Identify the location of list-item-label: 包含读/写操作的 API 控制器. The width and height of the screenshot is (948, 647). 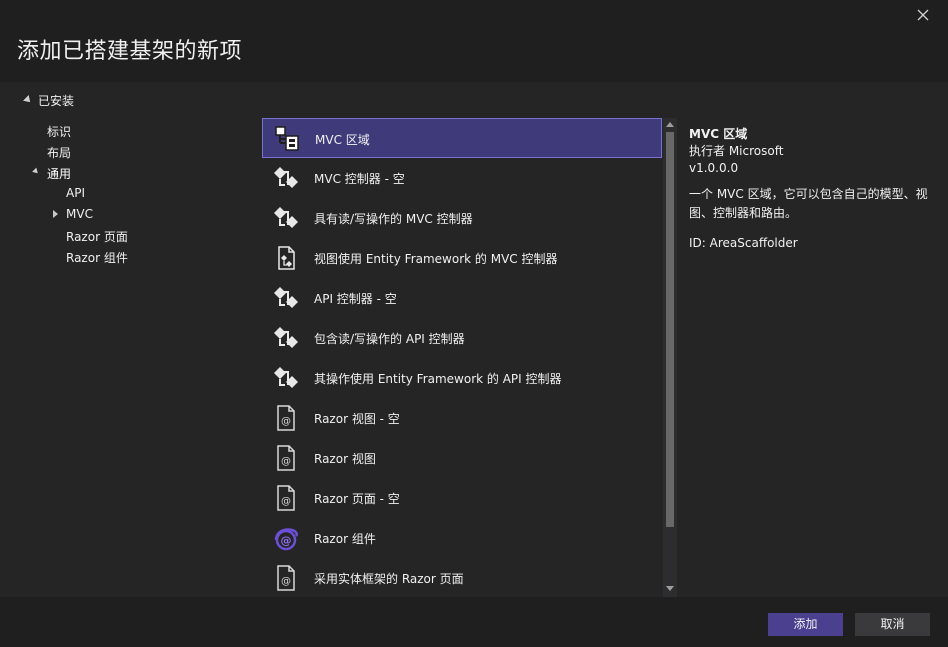
(389, 339).